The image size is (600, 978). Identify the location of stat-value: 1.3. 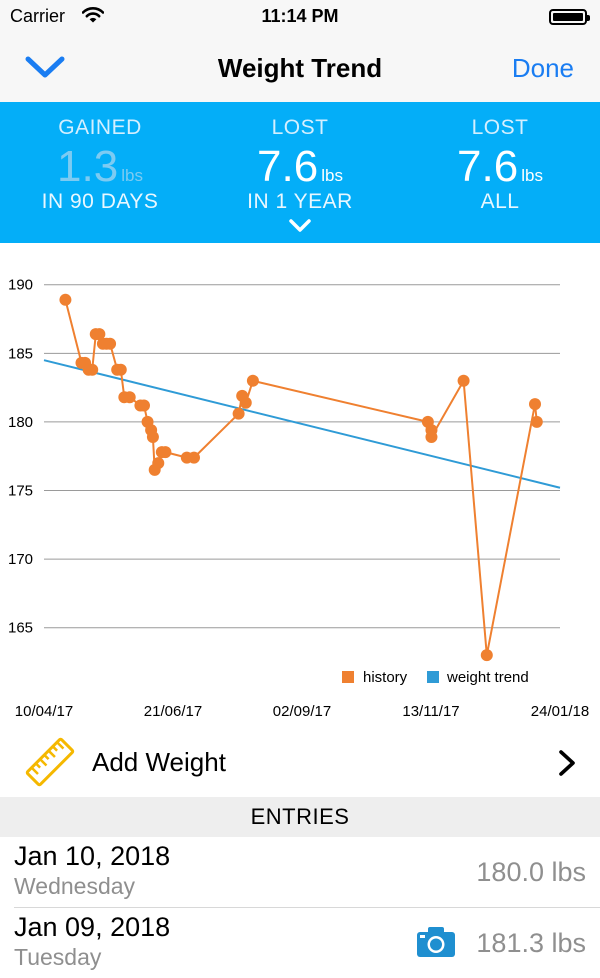
(88, 166).